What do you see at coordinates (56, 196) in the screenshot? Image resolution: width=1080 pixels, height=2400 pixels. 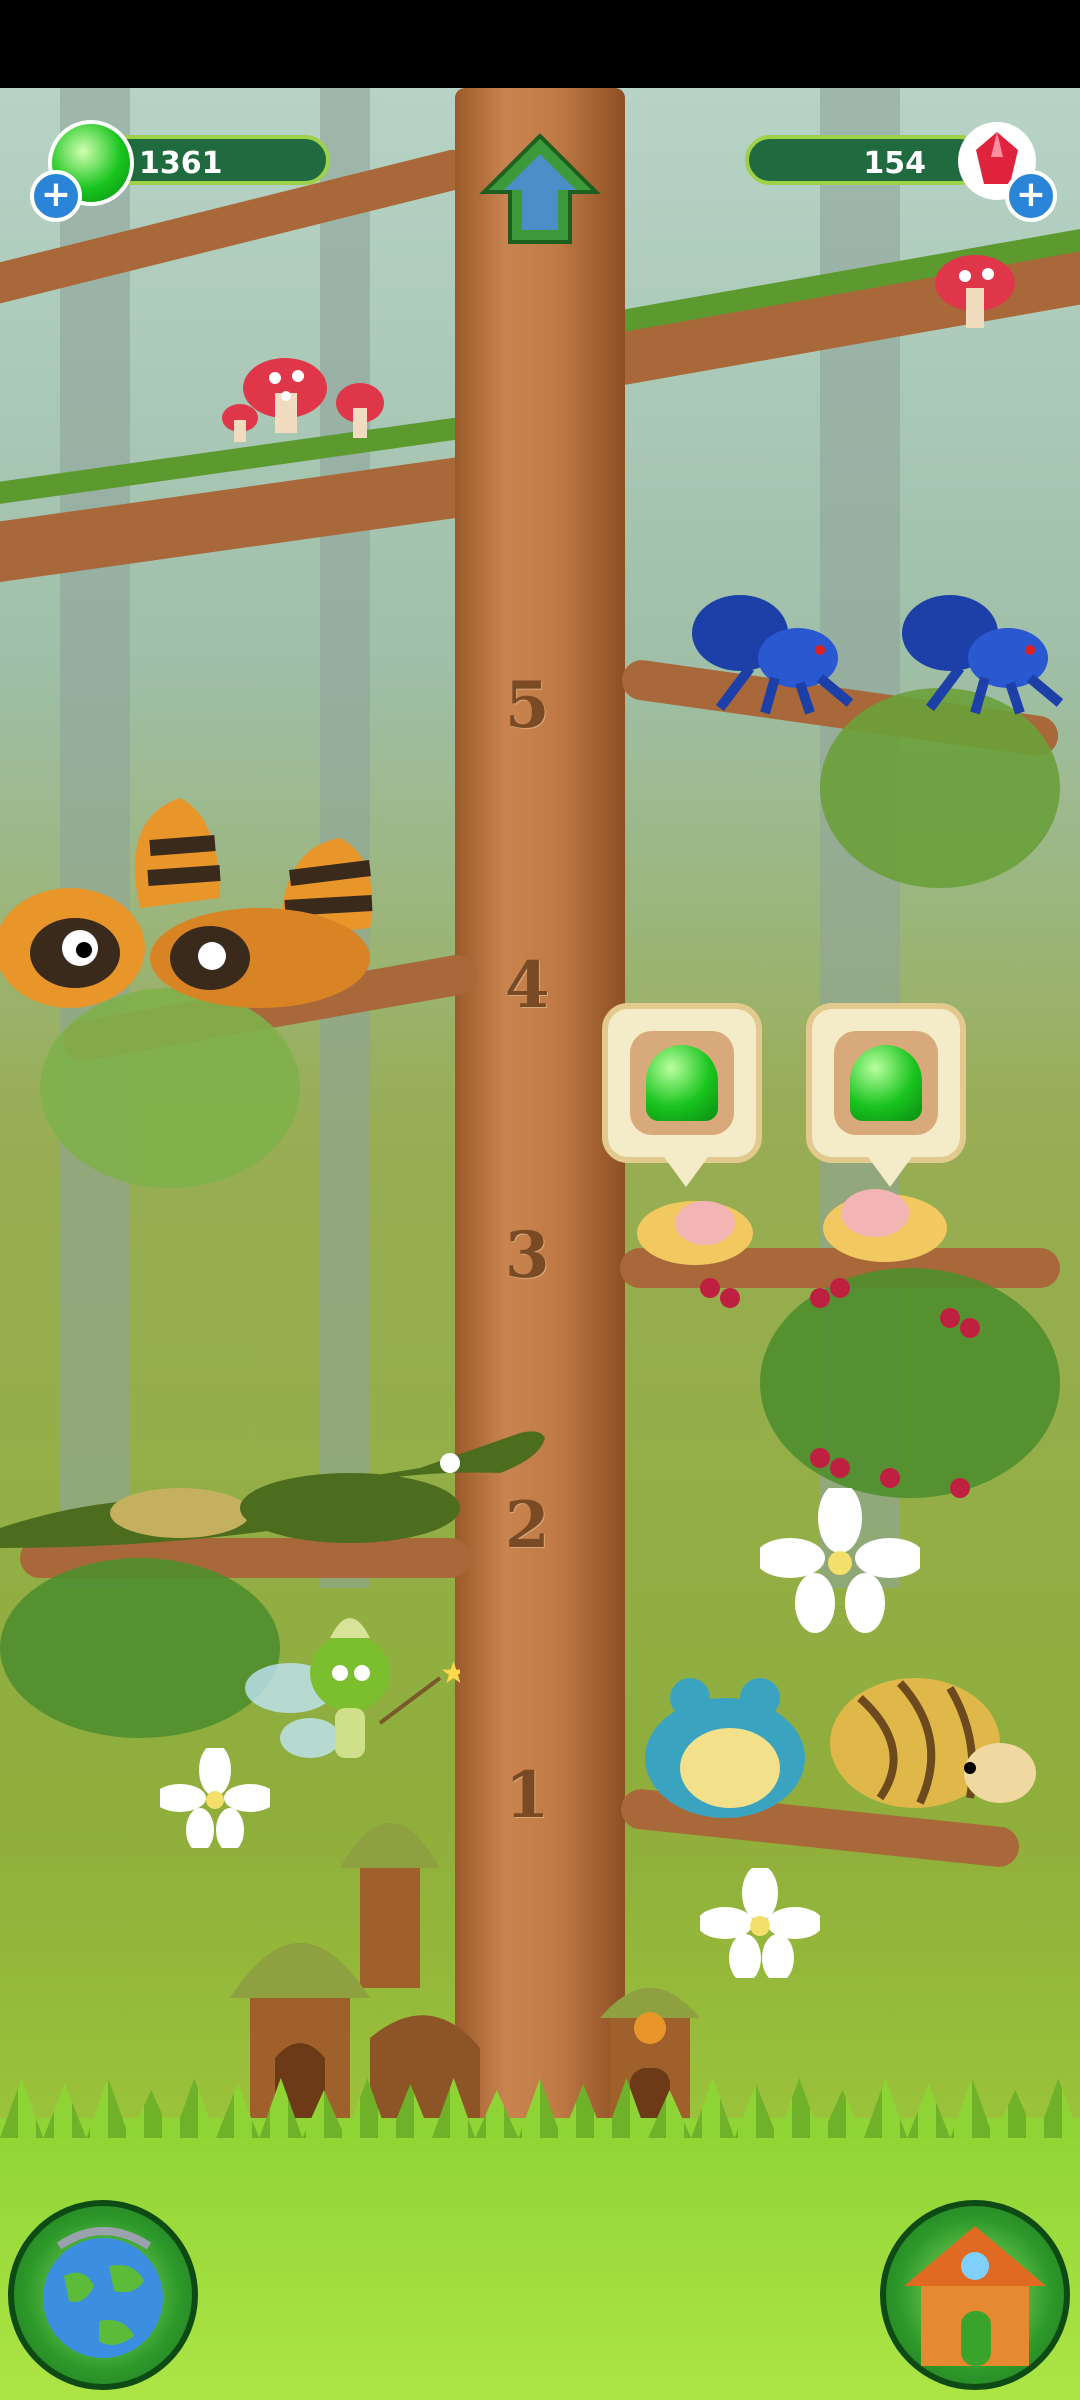 I see `add-jelly-button: +` at bounding box center [56, 196].